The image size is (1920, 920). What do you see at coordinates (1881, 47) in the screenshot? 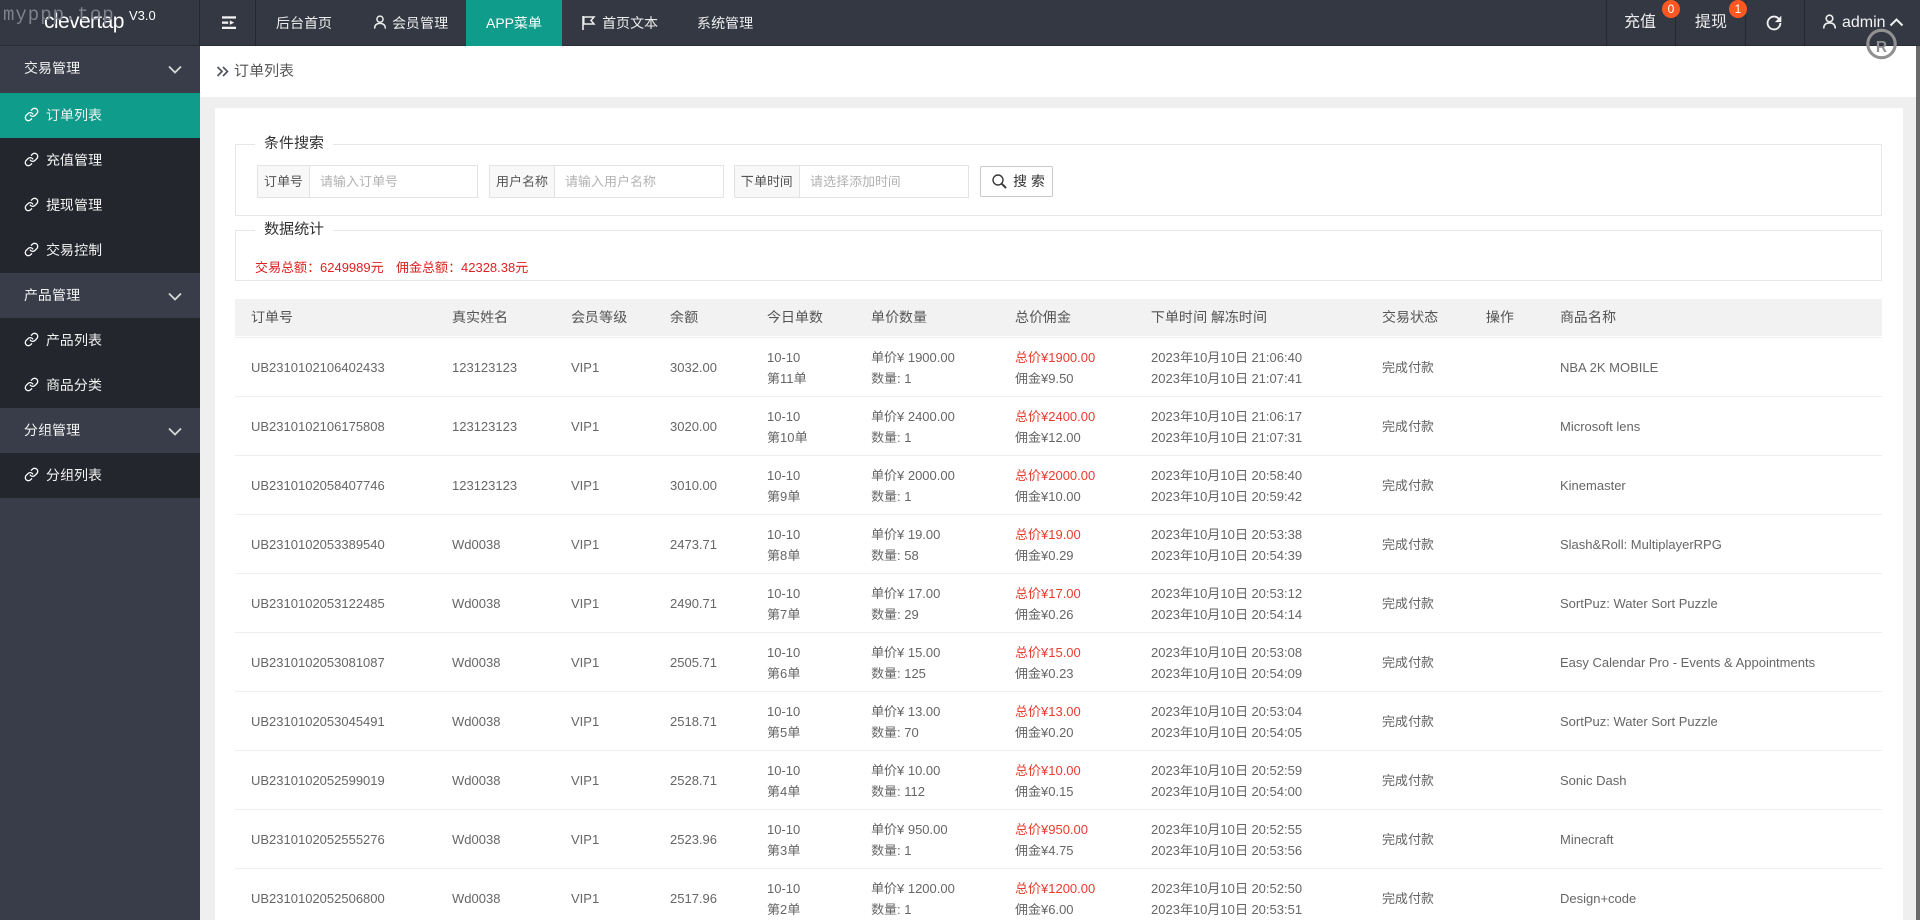
I see `svg-text: R` at bounding box center [1881, 47].